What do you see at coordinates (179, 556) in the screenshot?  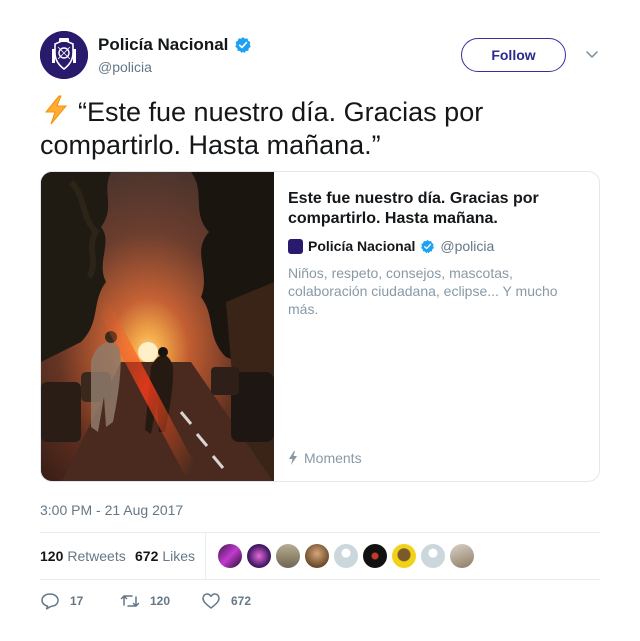 I see `likes-label: Likes` at bounding box center [179, 556].